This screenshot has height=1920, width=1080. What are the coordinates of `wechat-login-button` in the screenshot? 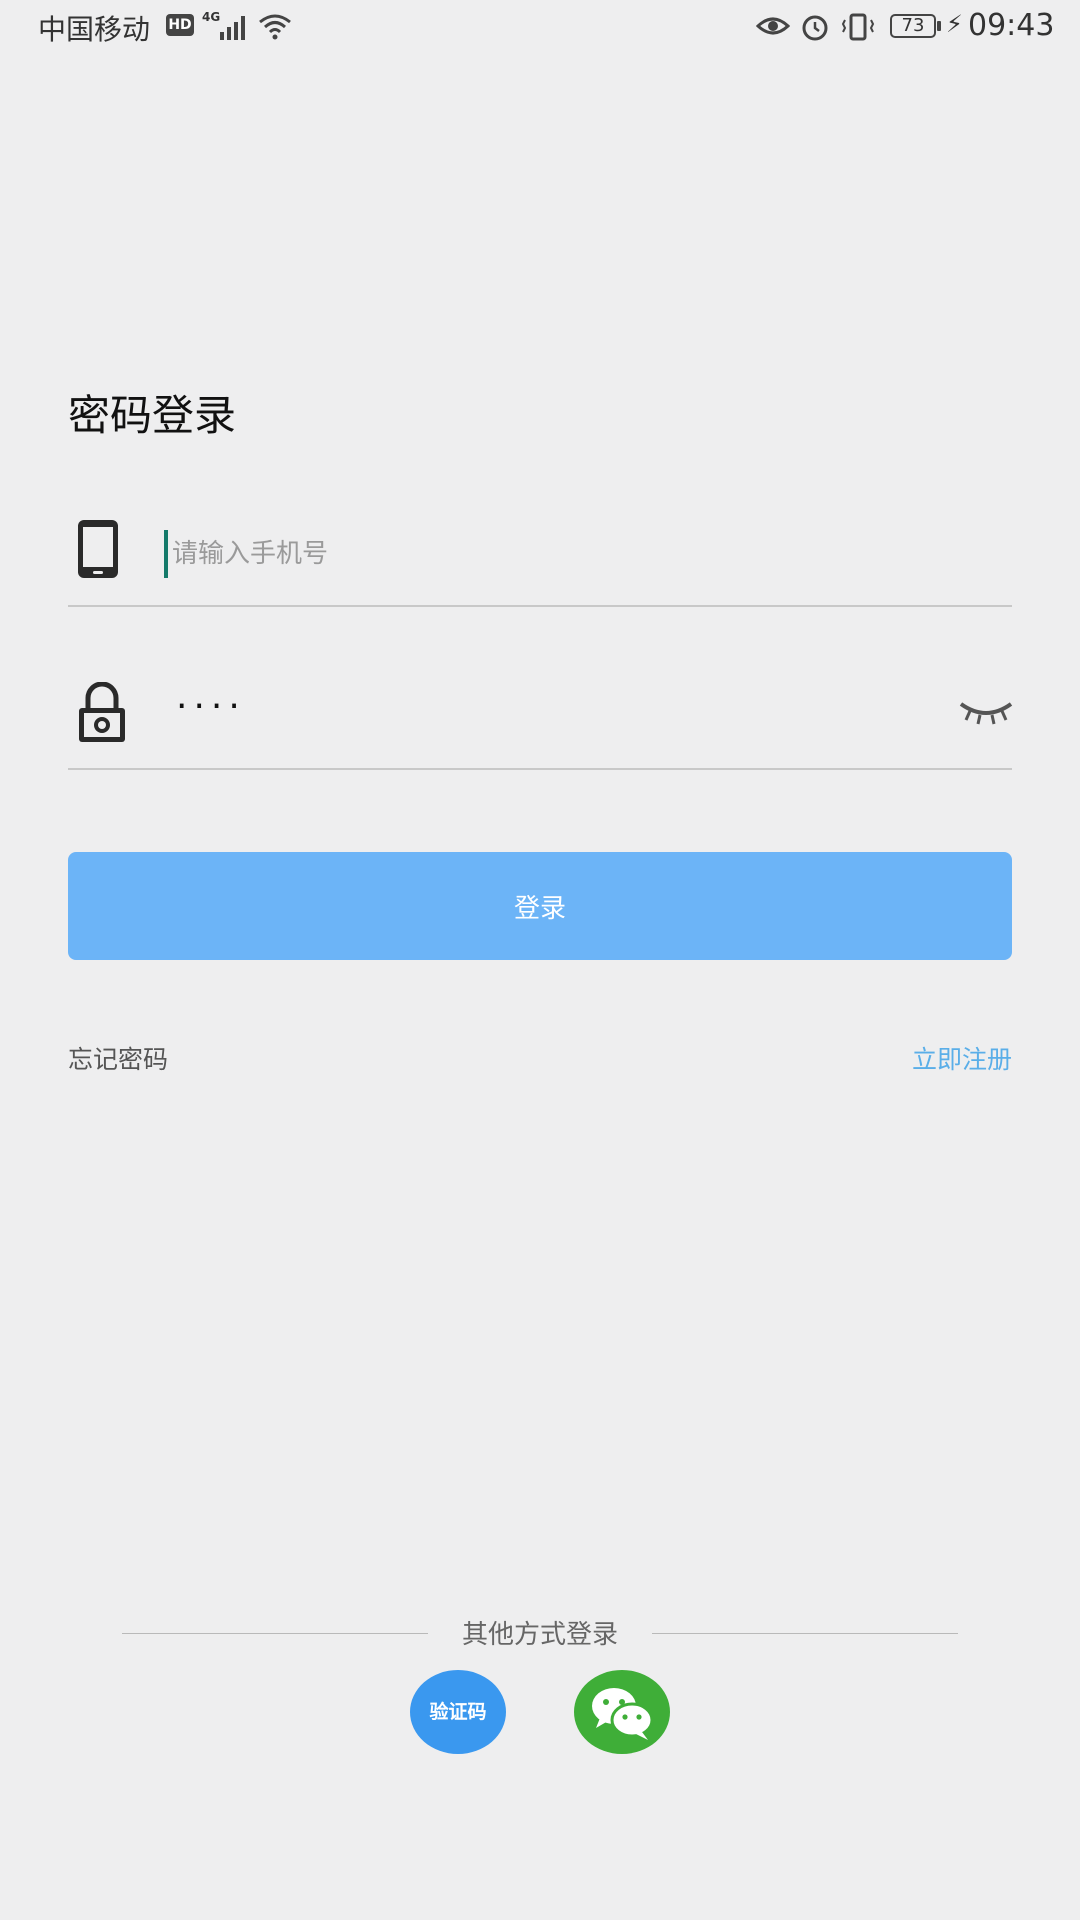 It's located at (622, 1712).